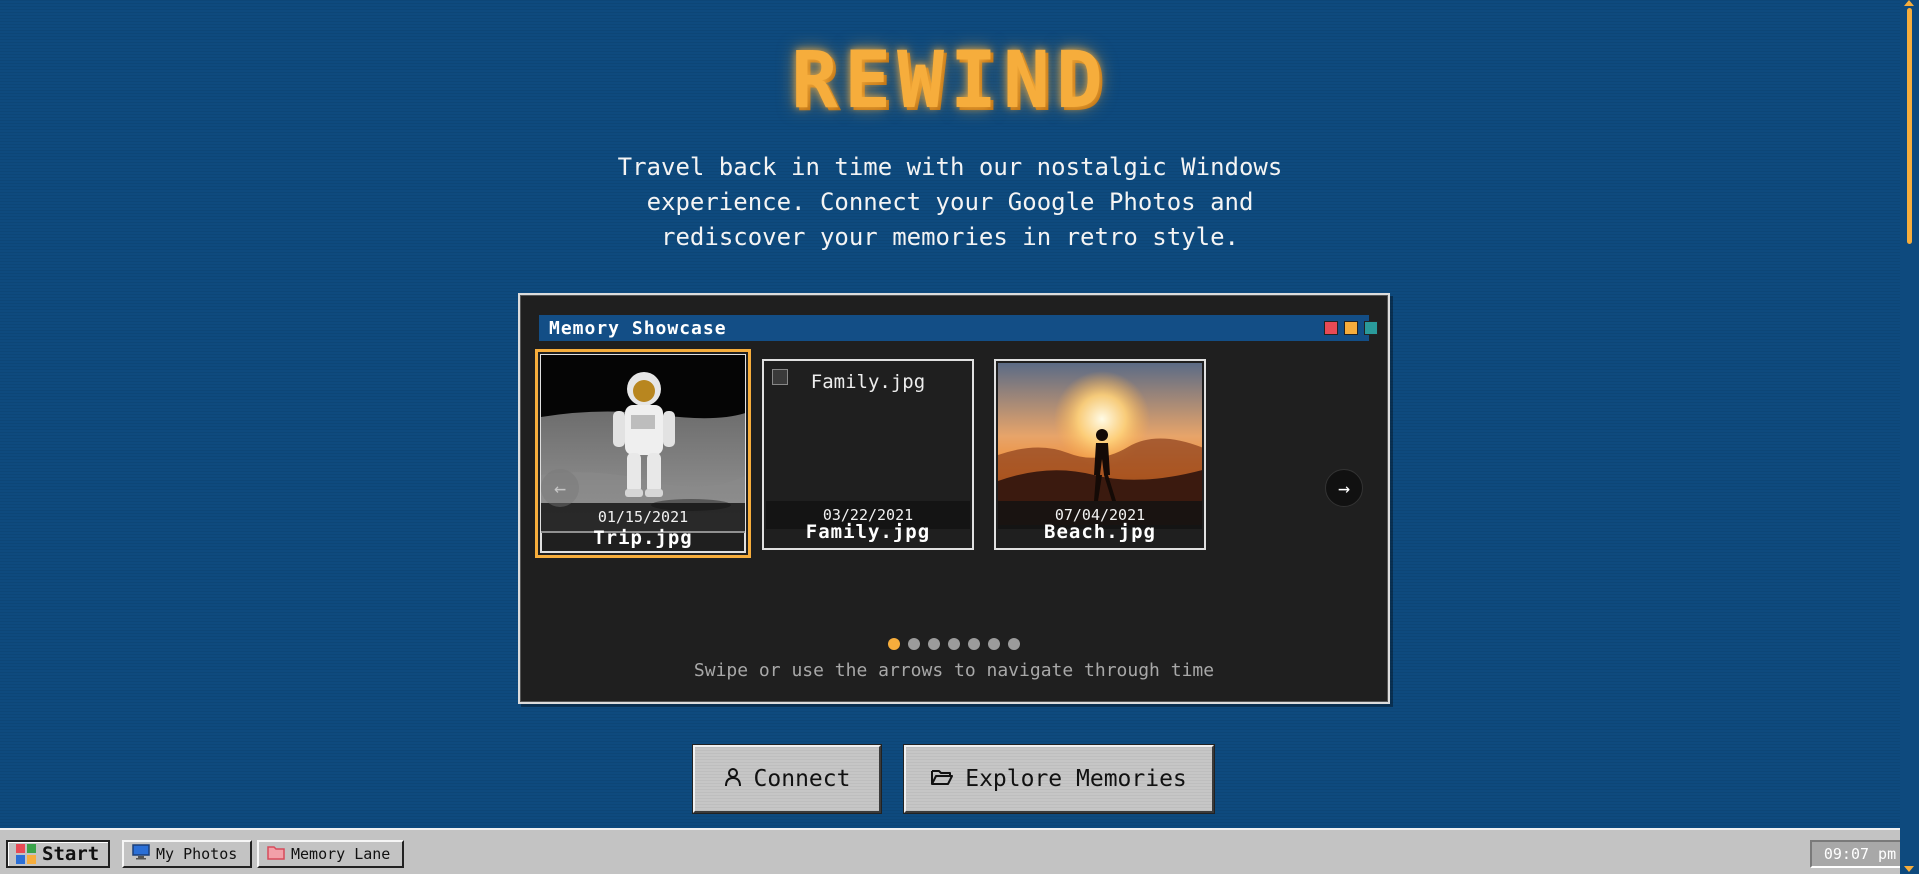  I want to click on taskbar-item-memory-lane: Memory Lane, so click(330, 854).